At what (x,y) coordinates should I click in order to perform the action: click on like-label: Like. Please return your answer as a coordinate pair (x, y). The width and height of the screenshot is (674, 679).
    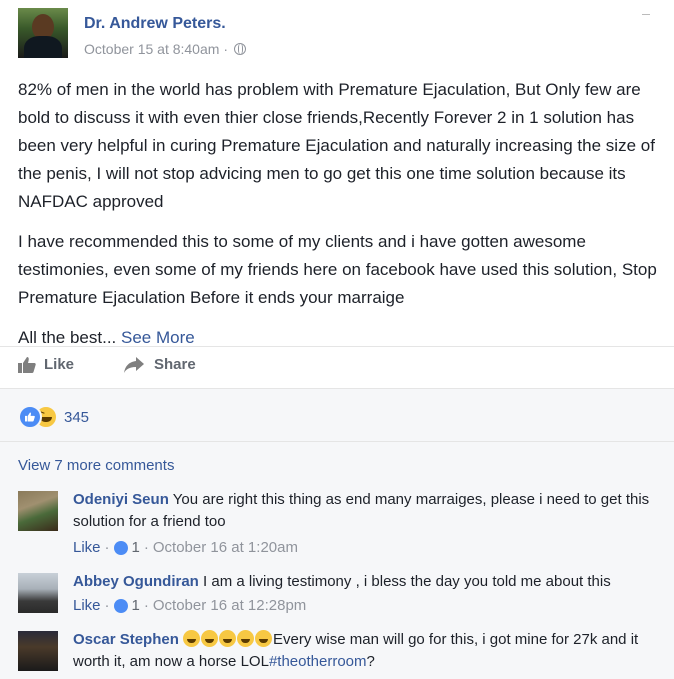
    Looking at the image, I should click on (59, 364).